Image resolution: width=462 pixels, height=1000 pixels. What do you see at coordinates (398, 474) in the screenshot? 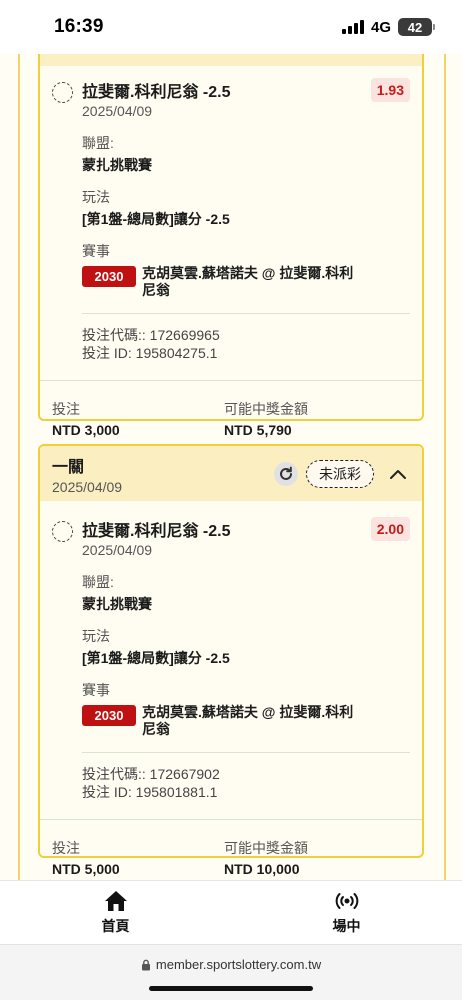
I see `chevron-up-icon` at bounding box center [398, 474].